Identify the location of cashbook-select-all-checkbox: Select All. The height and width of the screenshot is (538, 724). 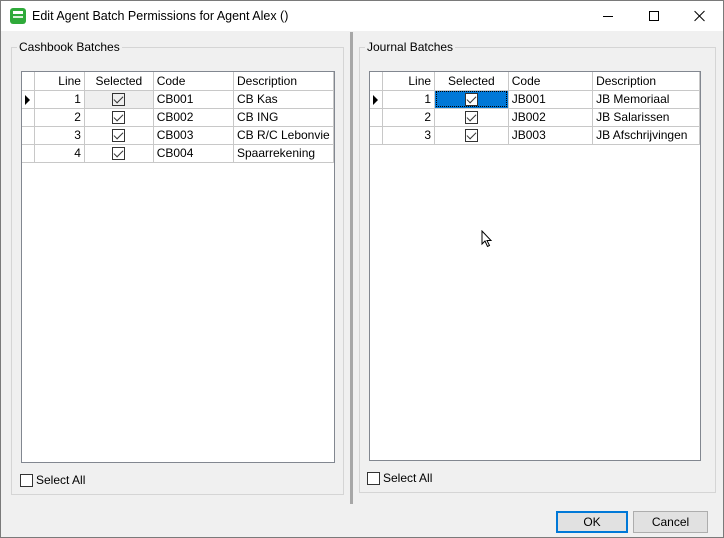
(52, 480).